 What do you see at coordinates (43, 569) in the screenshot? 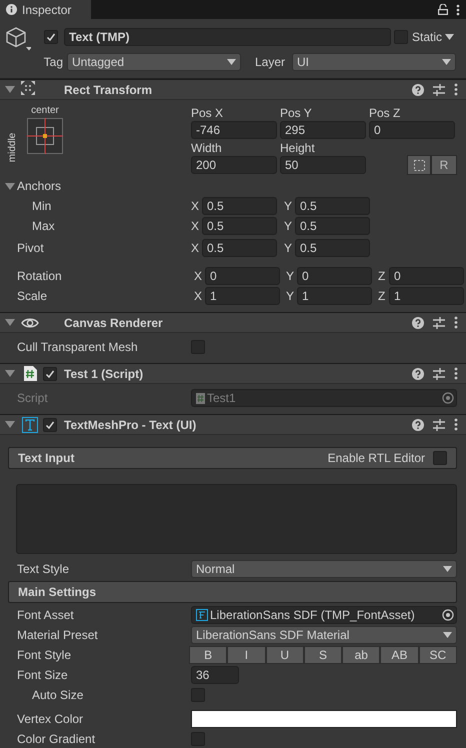
I see `field-label: Text Style` at bounding box center [43, 569].